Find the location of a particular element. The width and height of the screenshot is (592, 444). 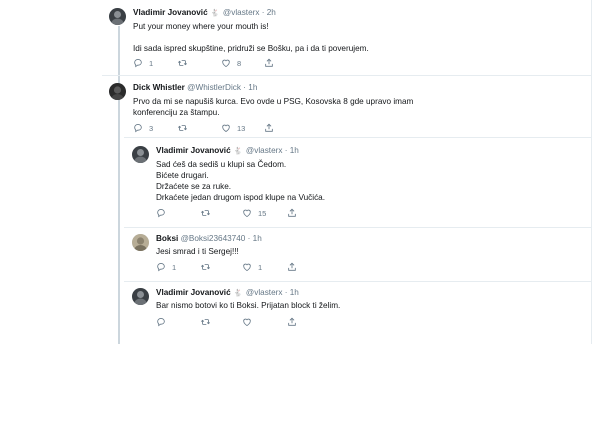

like-button is located at coordinates (250, 322).